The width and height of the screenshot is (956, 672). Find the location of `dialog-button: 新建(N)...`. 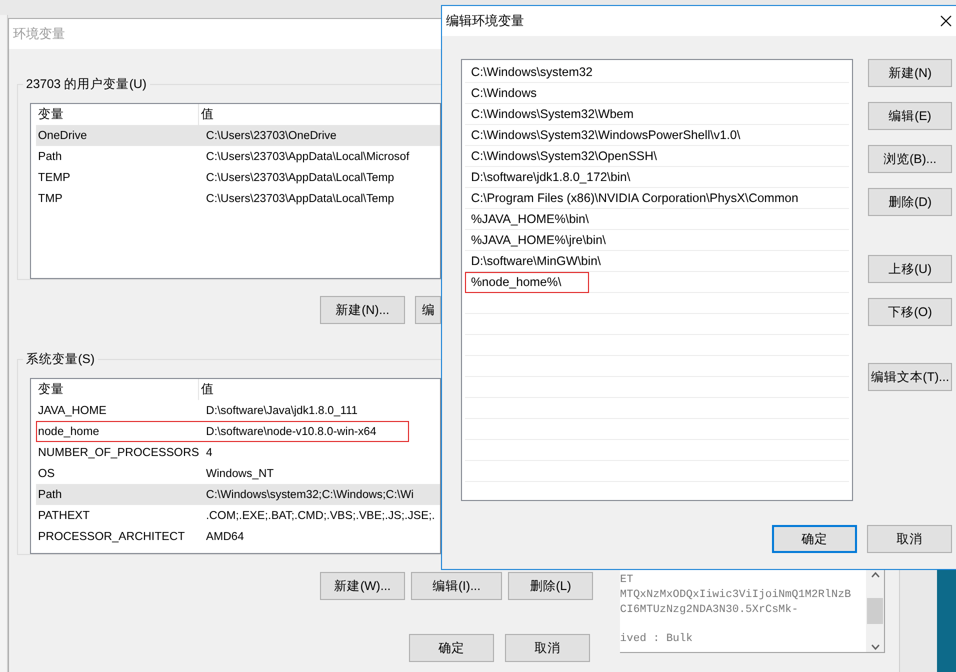

dialog-button: 新建(N)... is located at coordinates (362, 310).